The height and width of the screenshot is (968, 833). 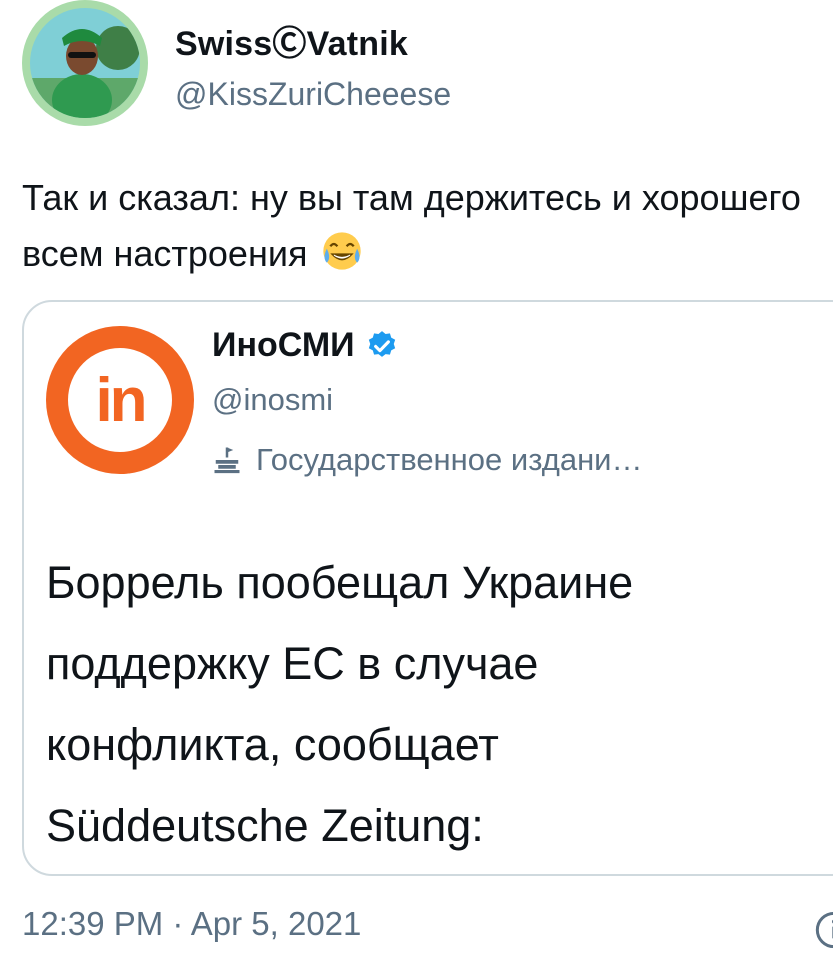 I want to click on quoted-handle: @inosmi, so click(x=272, y=400).